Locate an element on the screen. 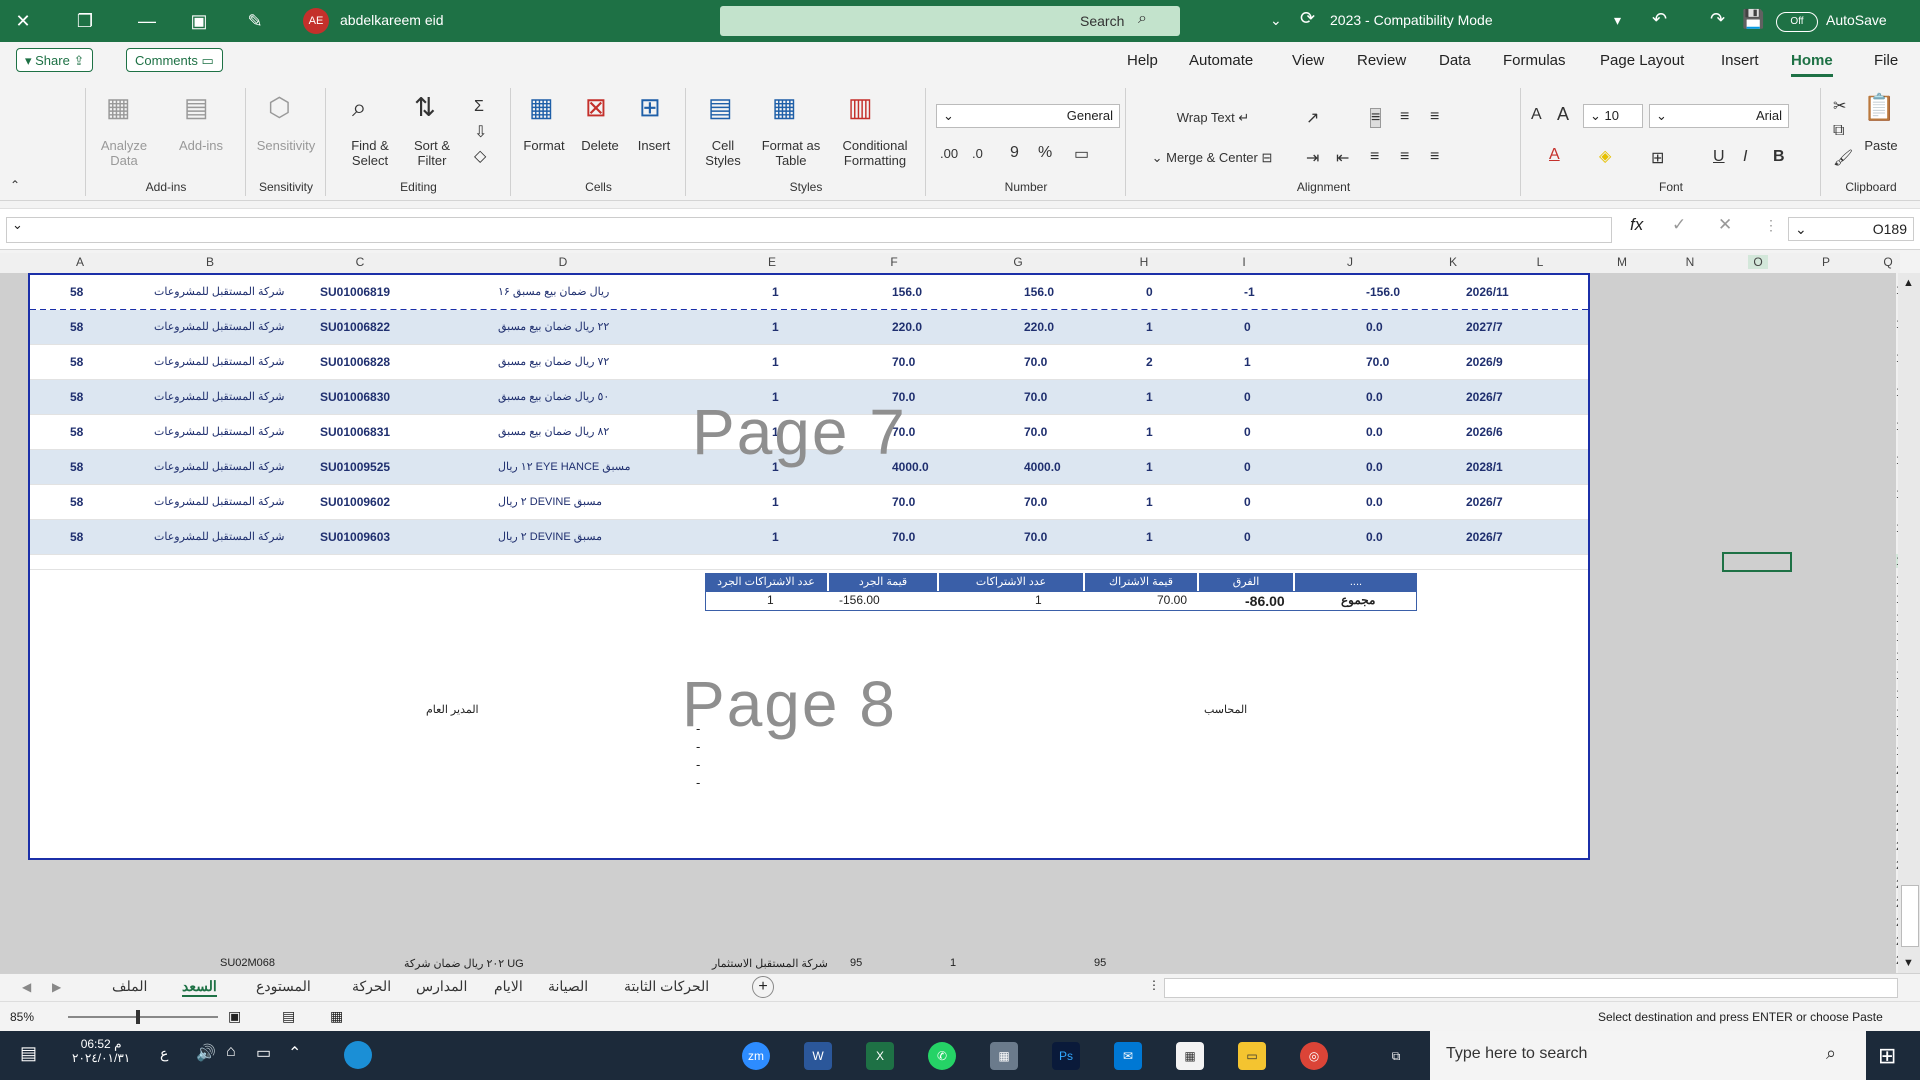  delete-label: Delete is located at coordinates (600, 145).